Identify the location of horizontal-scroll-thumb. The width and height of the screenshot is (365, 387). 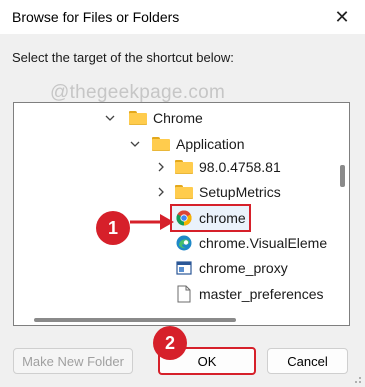
(135, 320).